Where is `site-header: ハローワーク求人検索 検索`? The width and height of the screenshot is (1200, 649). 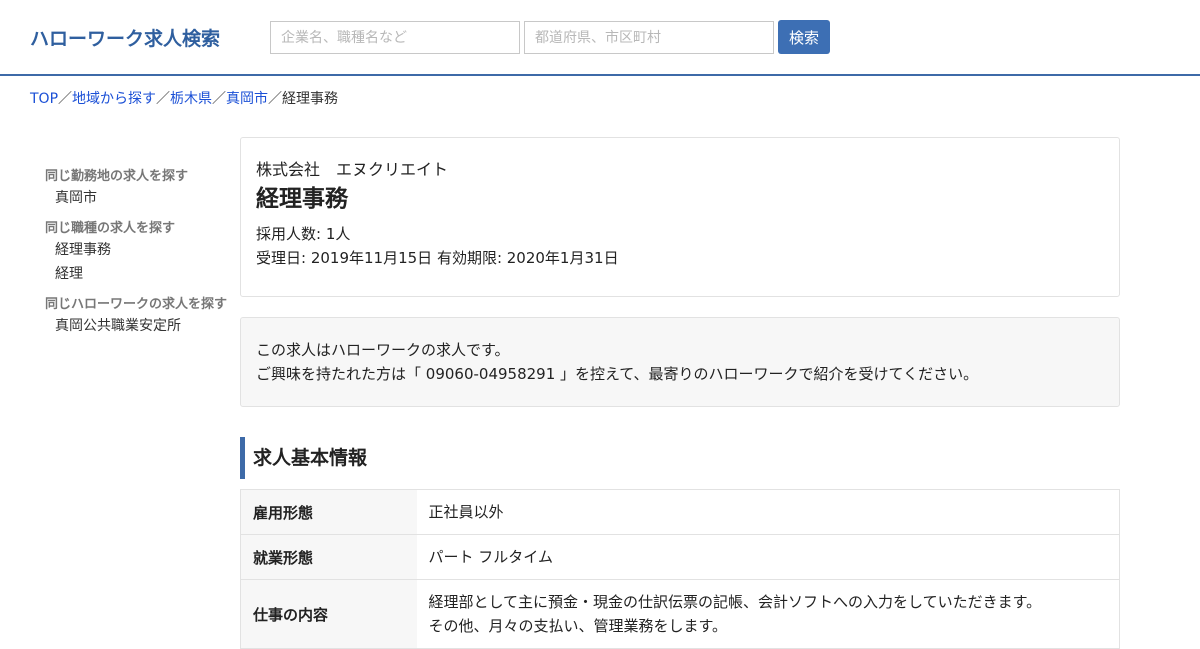 site-header: ハローワーク求人検索 検索 is located at coordinates (600, 38).